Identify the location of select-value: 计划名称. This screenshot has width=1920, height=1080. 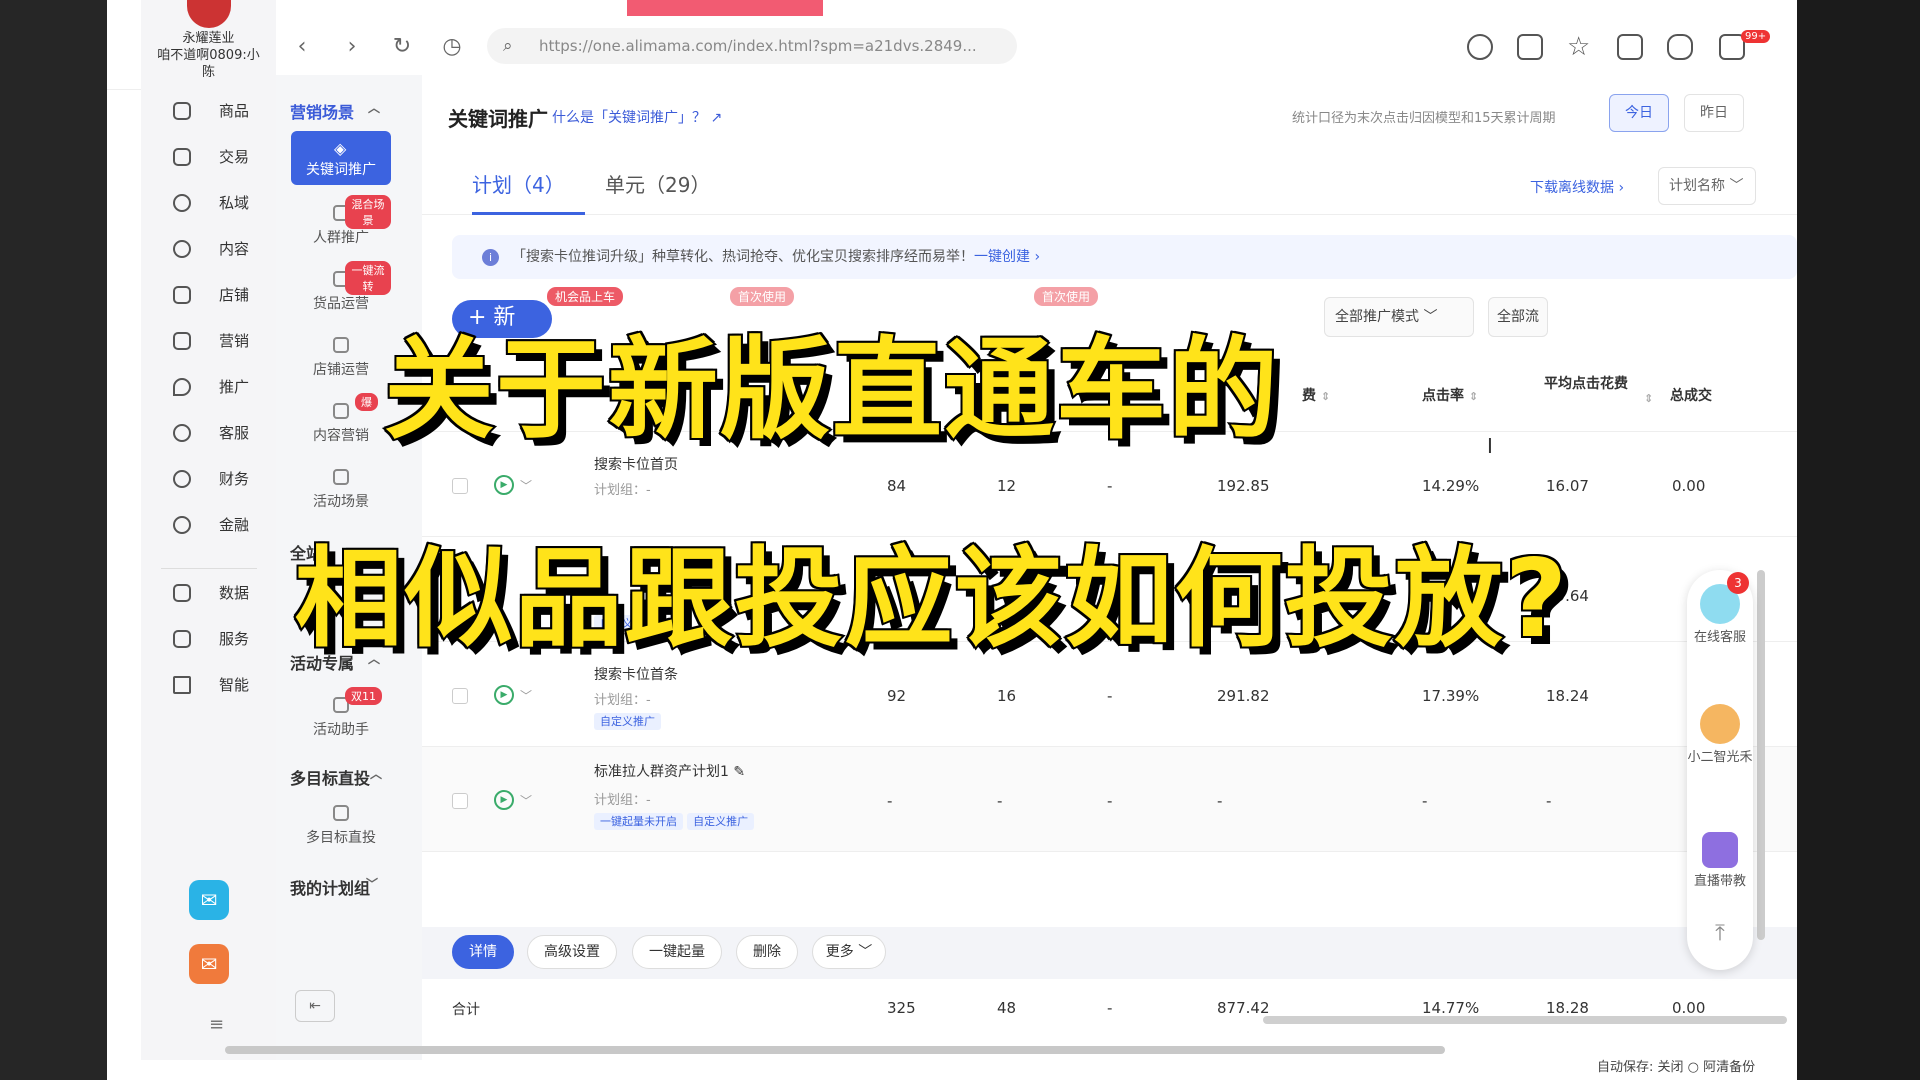
(1697, 186).